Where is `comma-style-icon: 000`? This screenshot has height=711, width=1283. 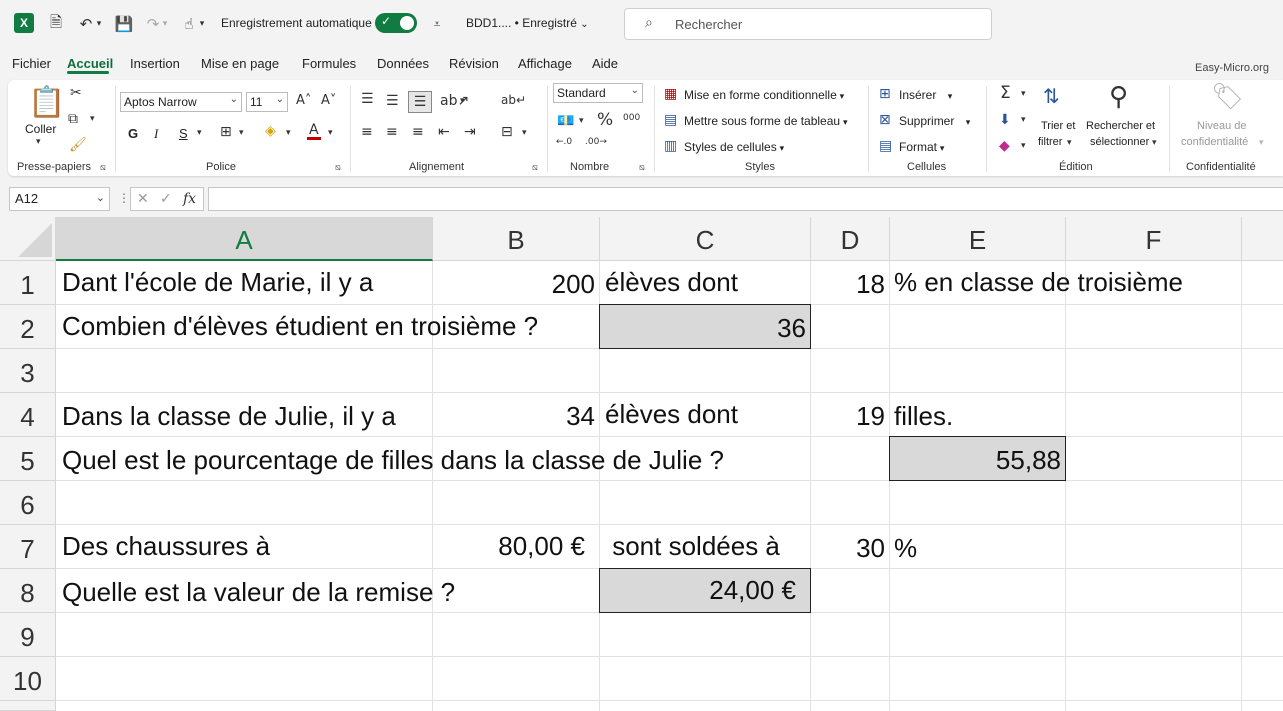 comma-style-icon: 000 is located at coordinates (631, 118).